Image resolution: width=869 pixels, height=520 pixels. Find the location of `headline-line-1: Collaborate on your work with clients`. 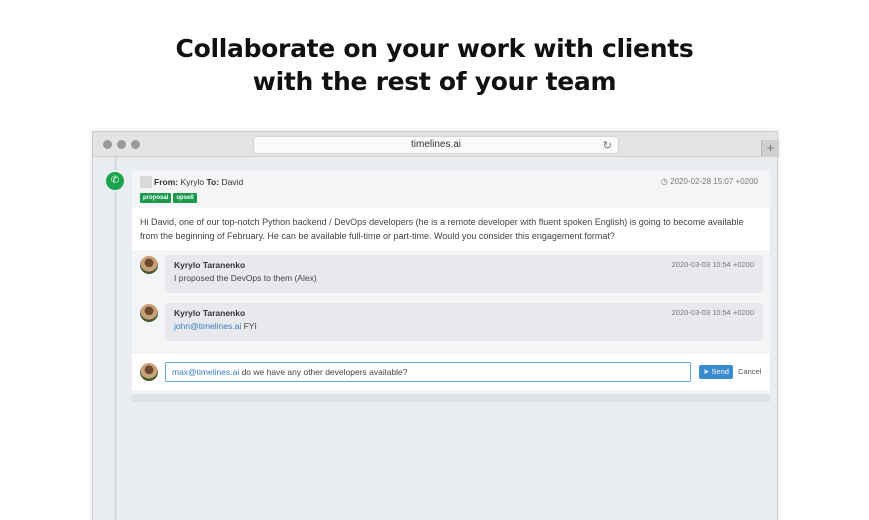

headline-line-1: Collaborate on your work with clients is located at coordinates (434, 48).